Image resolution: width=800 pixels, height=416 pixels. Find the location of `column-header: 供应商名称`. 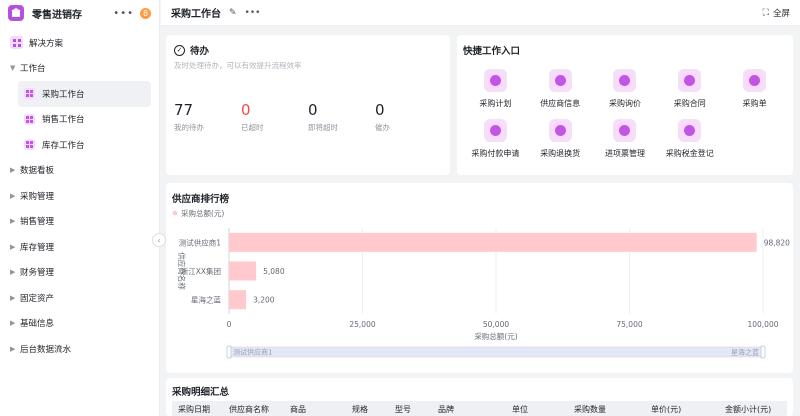

column-header: 供应商名称 is located at coordinates (249, 409).